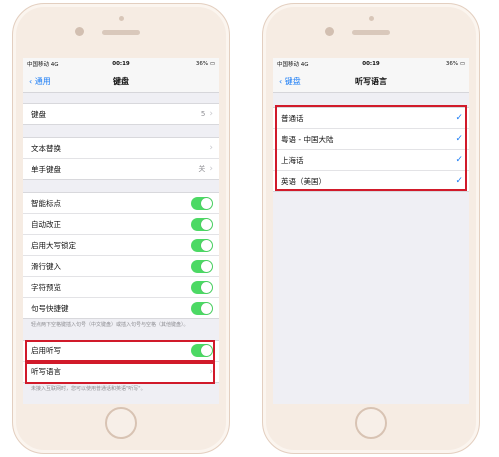  Describe the element at coordinates (121, 266) in the screenshot. I see `slide-to-type-row: 滑行键入` at that location.